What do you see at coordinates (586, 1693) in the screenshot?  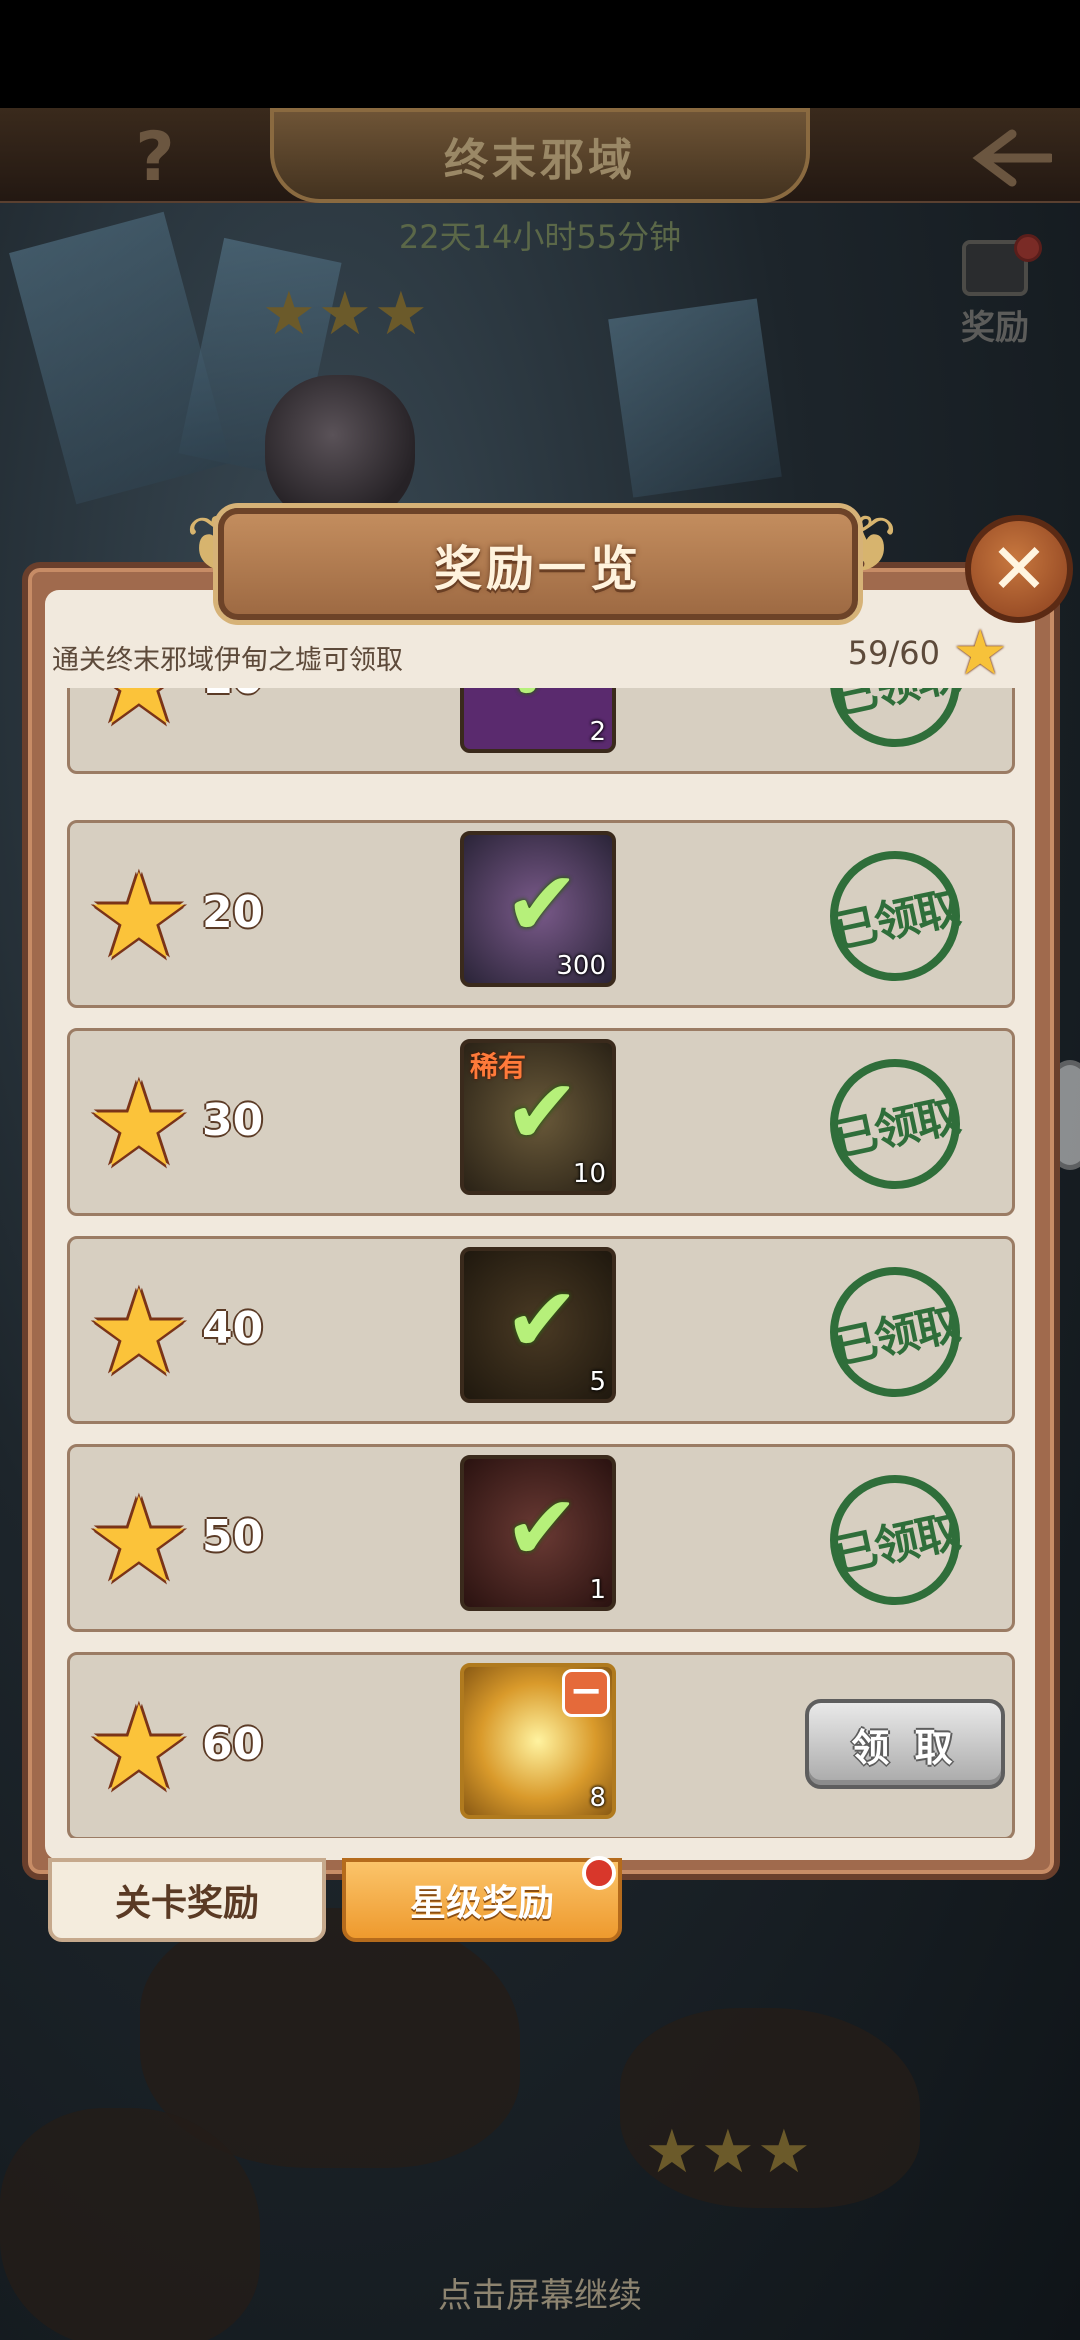 I see `minus-icon: −` at bounding box center [586, 1693].